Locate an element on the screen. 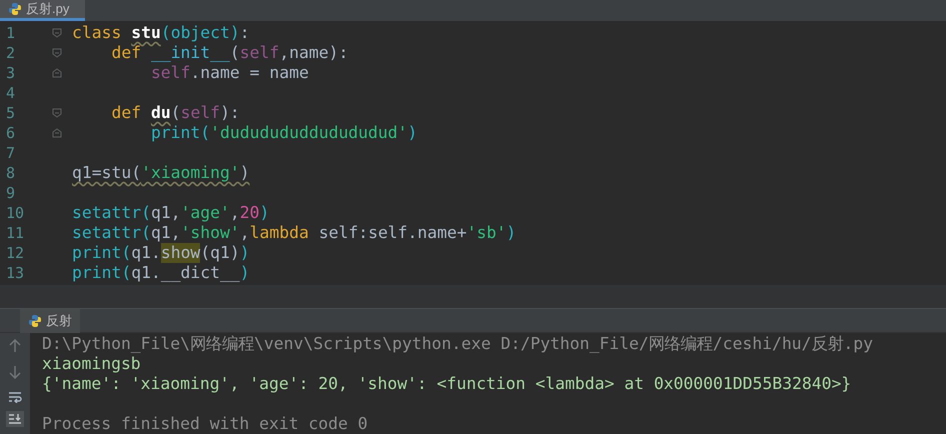 This screenshot has height=434, width=946. line-number: 2 is located at coordinates (10, 53).